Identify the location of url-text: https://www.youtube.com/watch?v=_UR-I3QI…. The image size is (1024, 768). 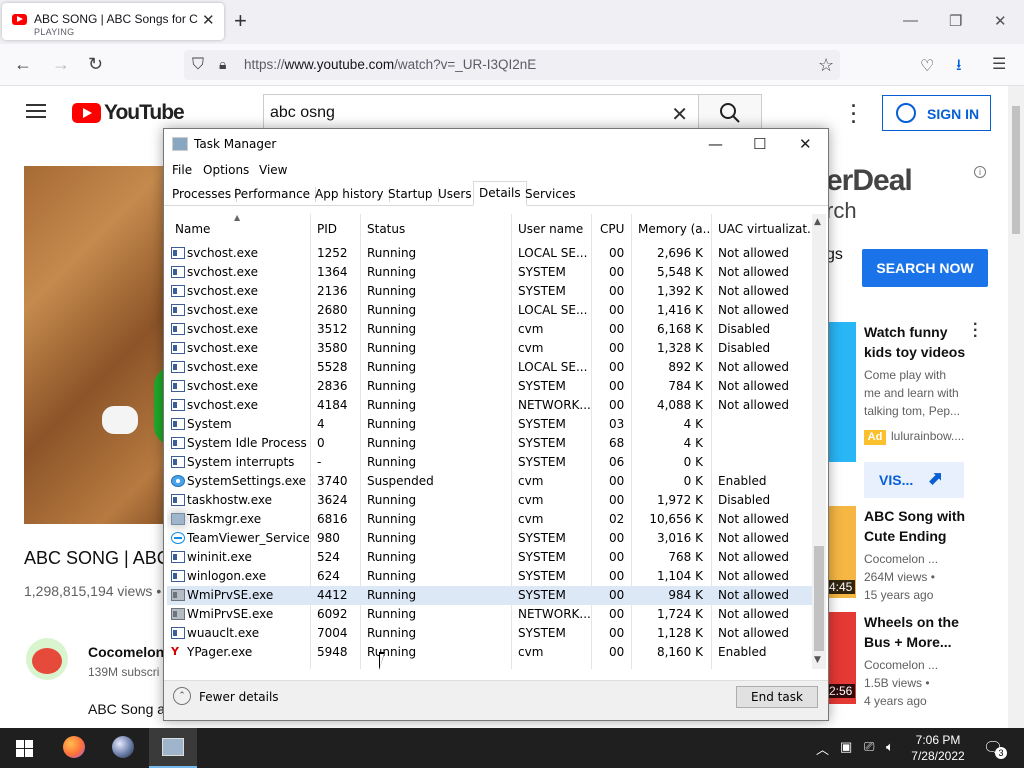
(390, 64).